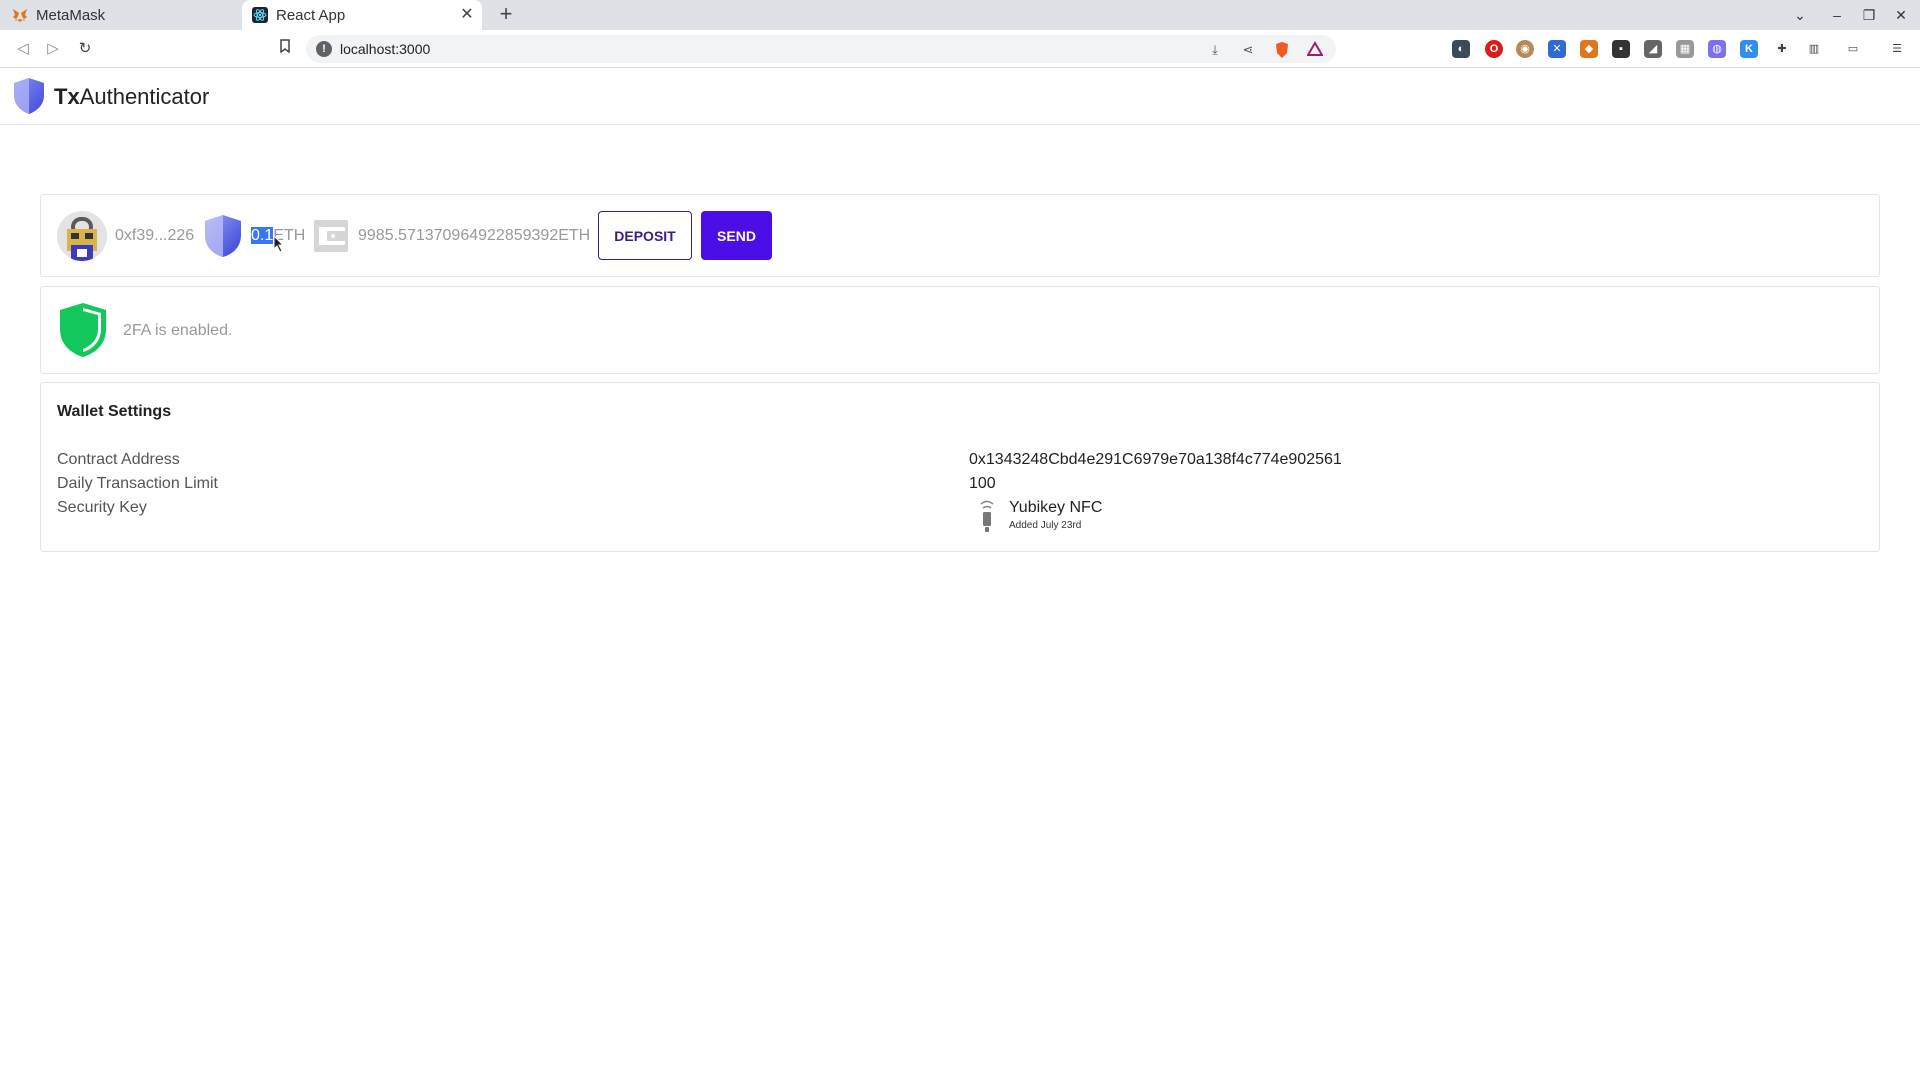  I want to click on metamask-fox-icon, so click(20, 15).